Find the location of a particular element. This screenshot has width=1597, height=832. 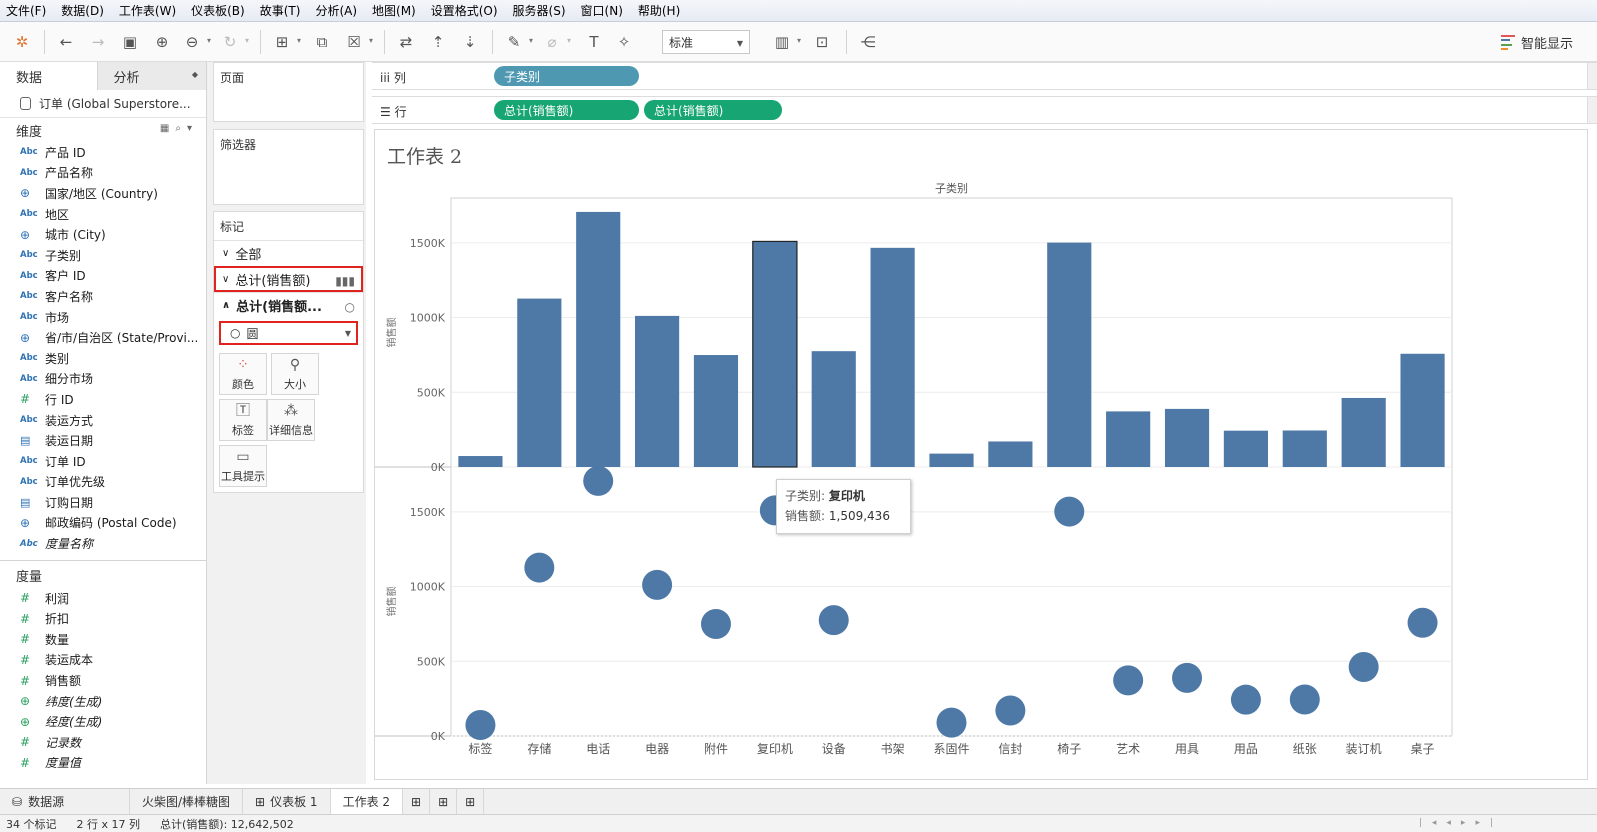

pill-sales-sum-2: 总计(销售额) is located at coordinates (713, 110).